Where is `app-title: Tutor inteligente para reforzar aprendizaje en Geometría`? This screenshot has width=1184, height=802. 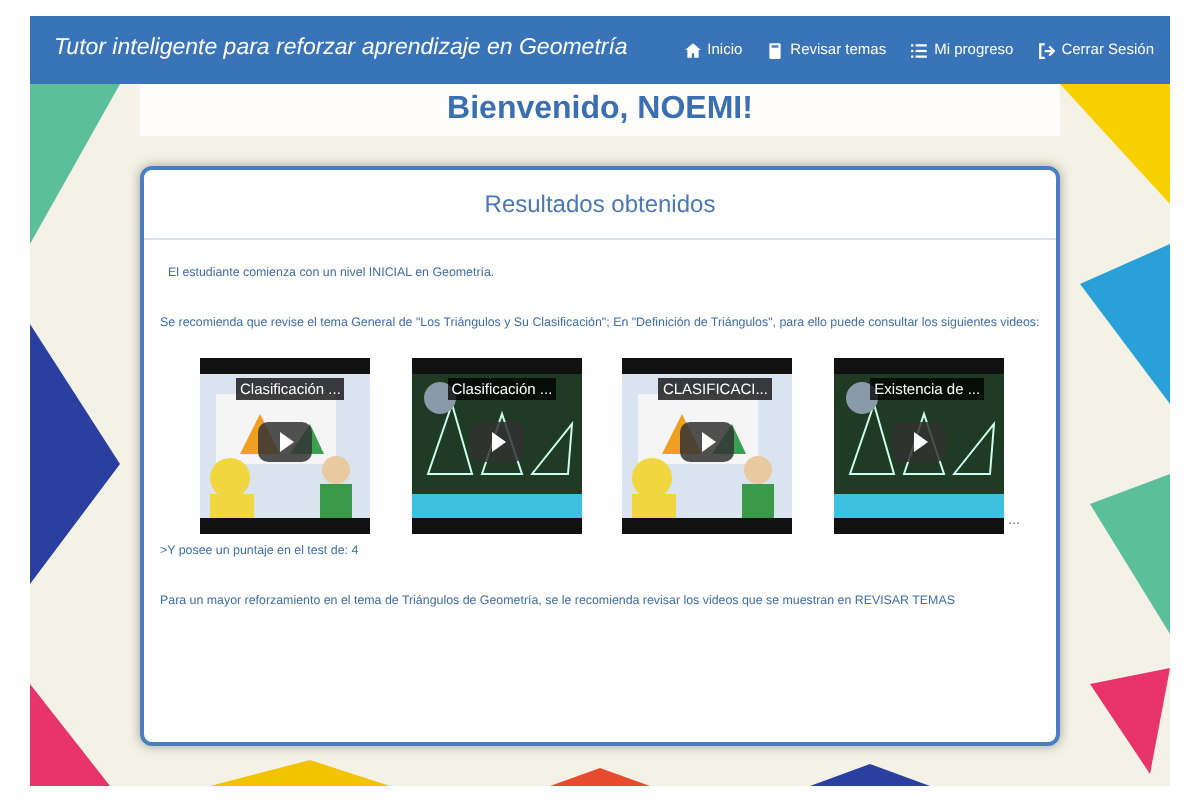 app-title: Tutor inteligente para reforzar aprendizaje en Geometría is located at coordinates (341, 49).